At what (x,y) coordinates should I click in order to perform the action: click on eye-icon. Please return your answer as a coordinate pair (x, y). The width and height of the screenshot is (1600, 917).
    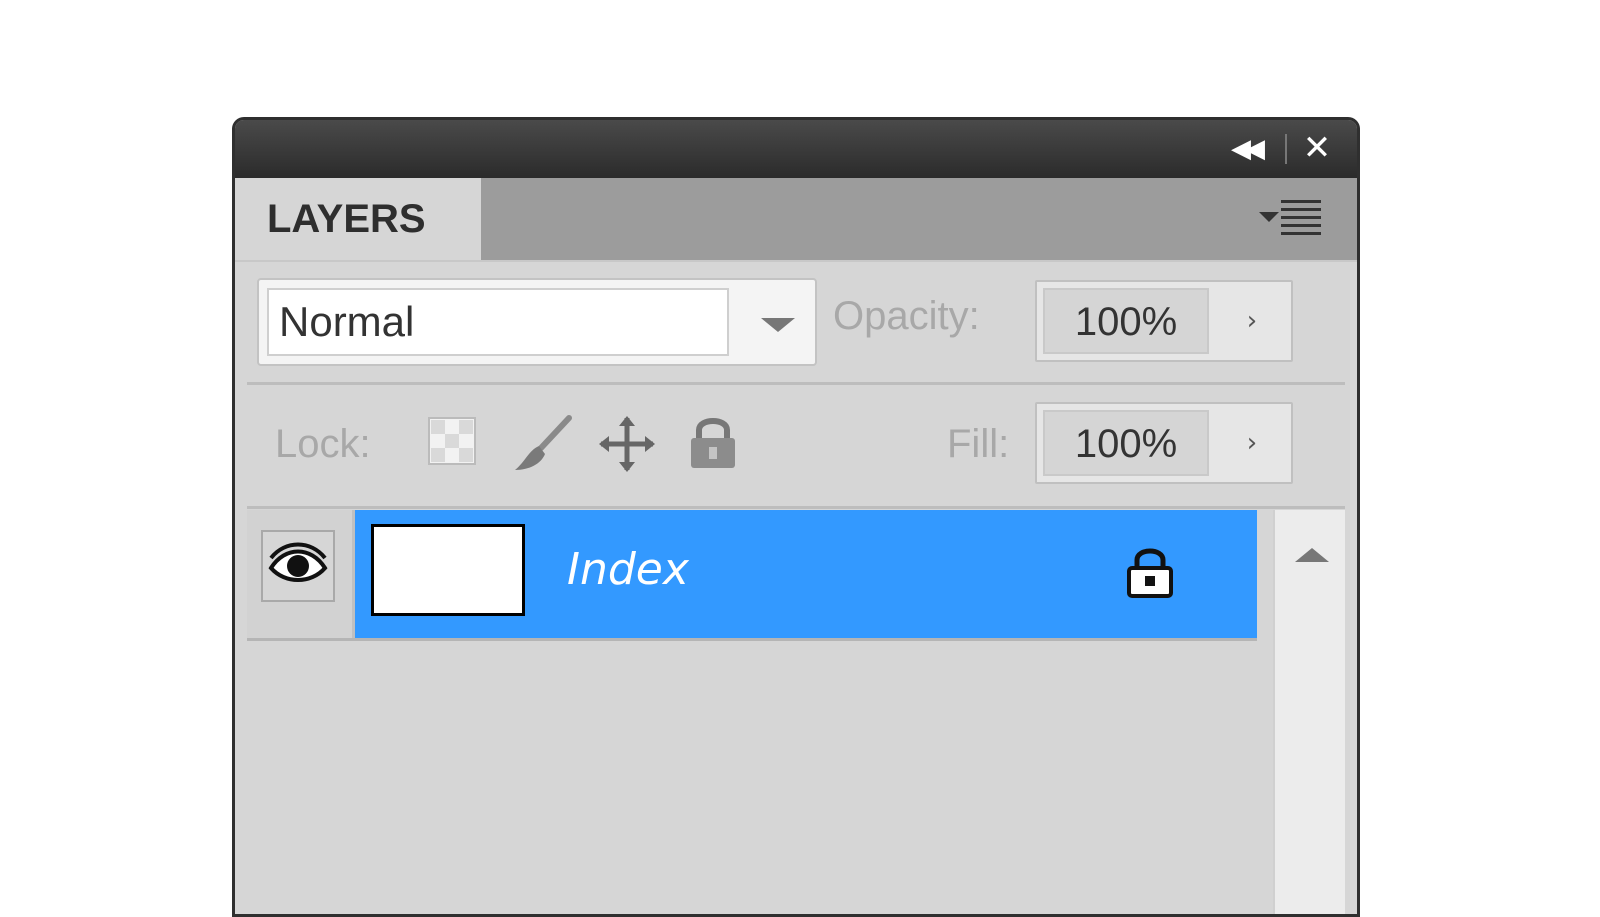
    Looking at the image, I should click on (298, 562).